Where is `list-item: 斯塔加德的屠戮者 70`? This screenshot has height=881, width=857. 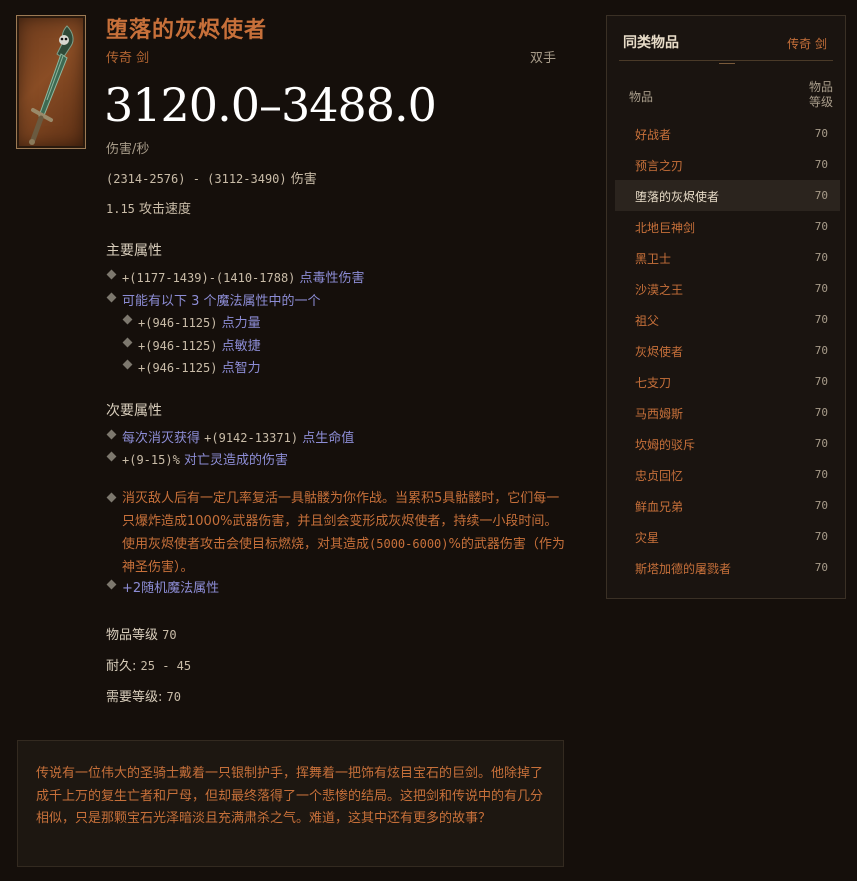 list-item: 斯塔加德的屠戮者 70 is located at coordinates (727, 567).